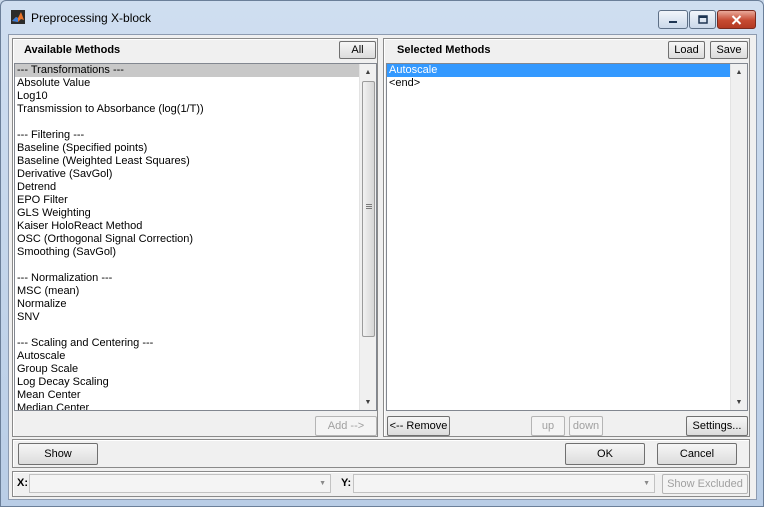 The image size is (764, 507). What do you see at coordinates (705, 484) in the screenshot?
I see `show-excluded-button: Show Excluded` at bounding box center [705, 484].